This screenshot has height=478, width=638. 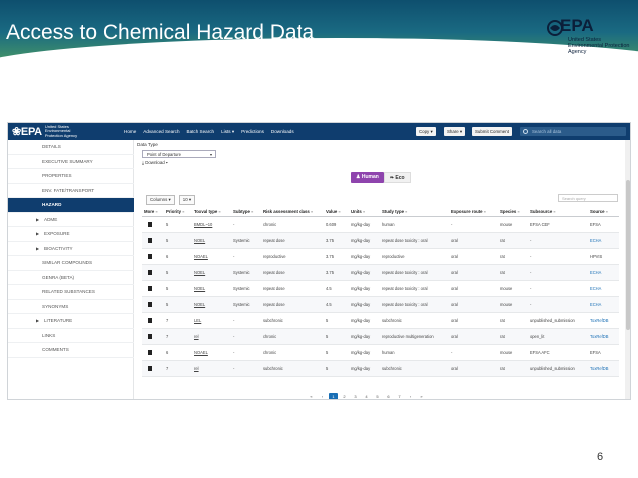 I want to click on col-header-source: Source ≡, so click(x=599, y=212).